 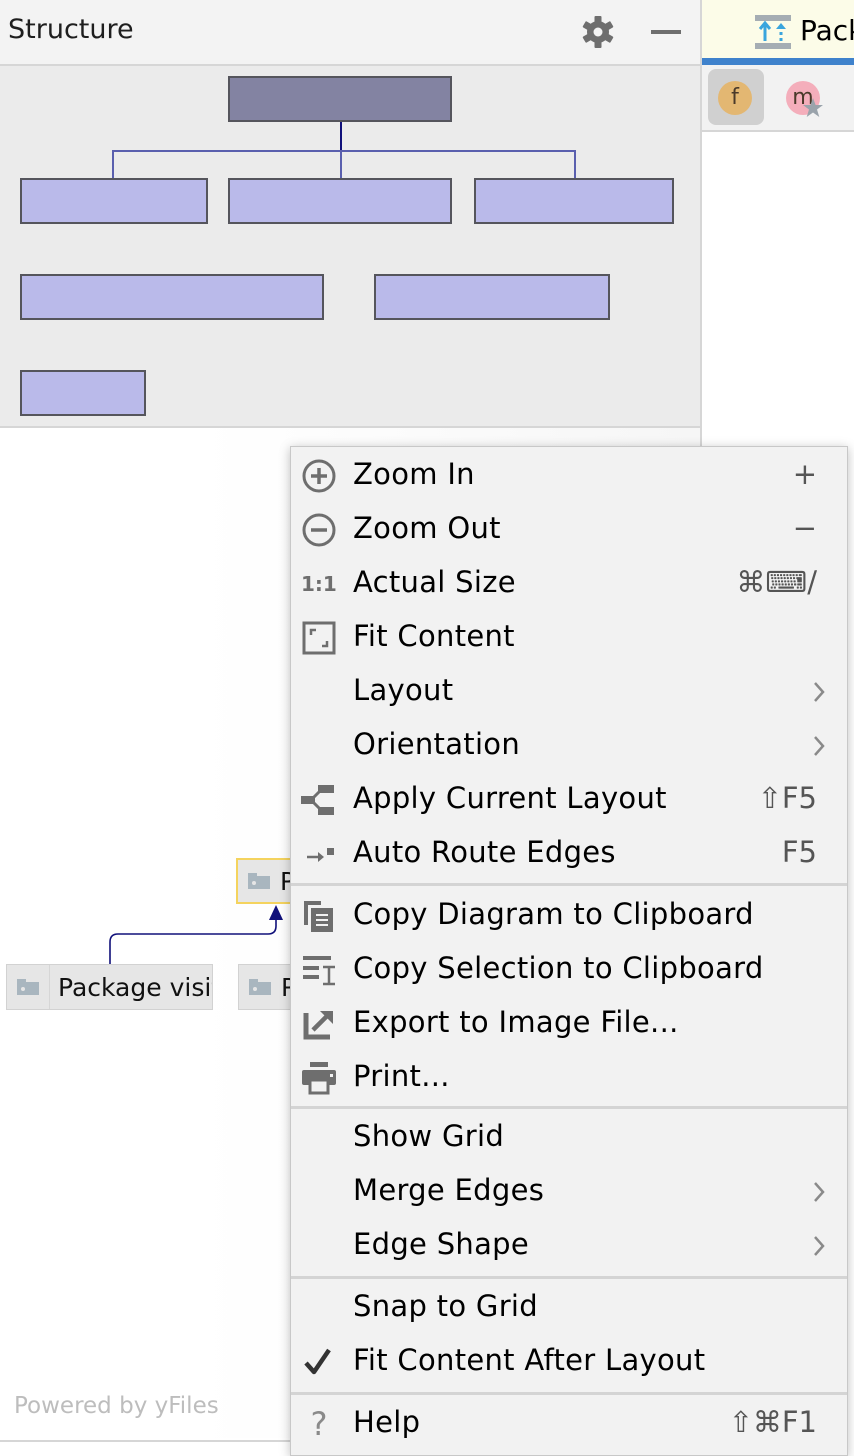 I want to click on copy-diagram-icon, so click(x=318, y=916).